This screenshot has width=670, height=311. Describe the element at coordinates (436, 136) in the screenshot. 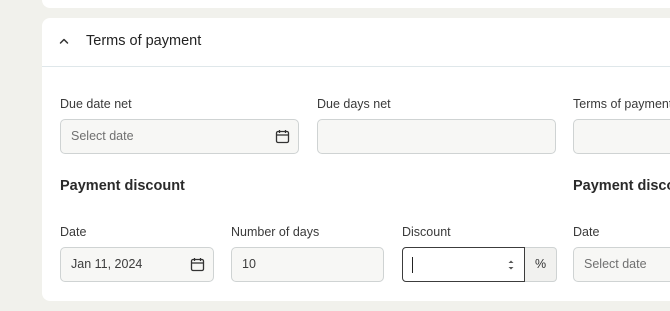

I see `due-days-net-field` at that location.